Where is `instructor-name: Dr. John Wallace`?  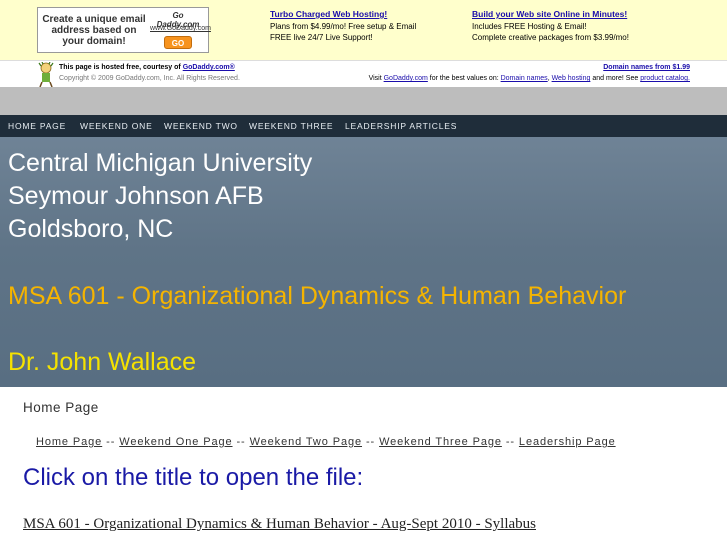
instructor-name: Dr. John Wallace is located at coordinates (102, 362).